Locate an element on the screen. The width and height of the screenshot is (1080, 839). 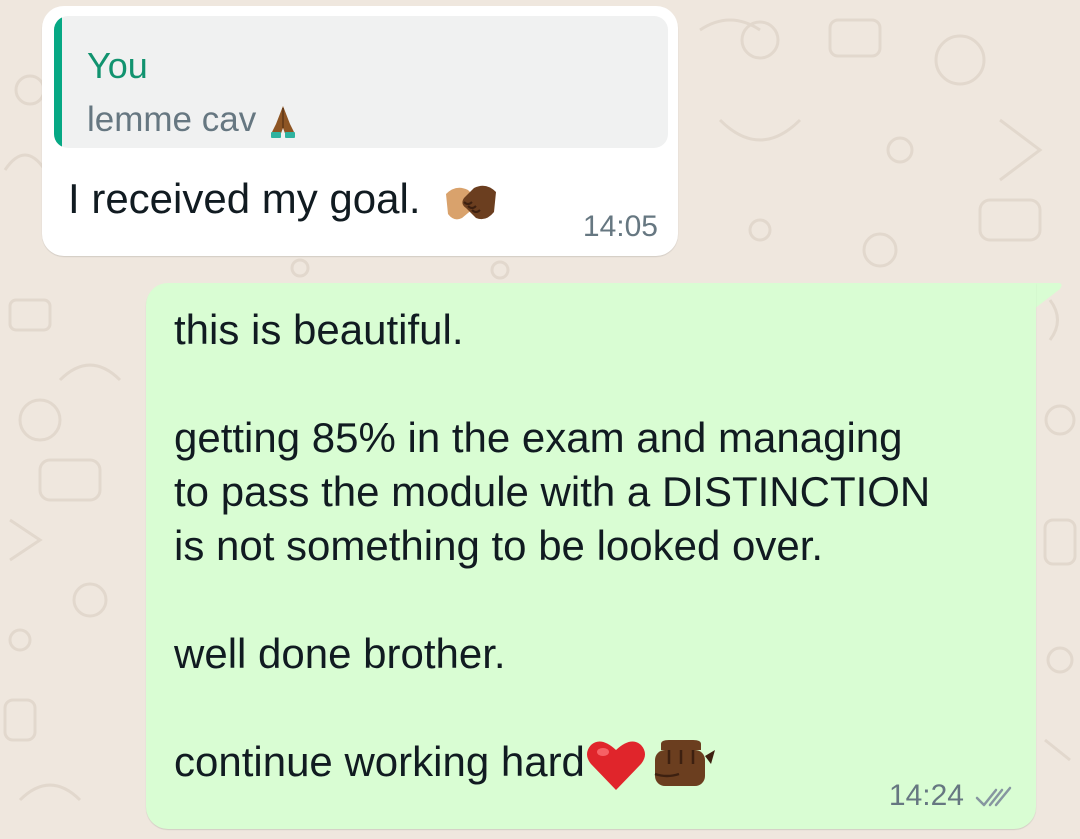
quoted-message: You lemme cav is located at coordinates (361, 82).